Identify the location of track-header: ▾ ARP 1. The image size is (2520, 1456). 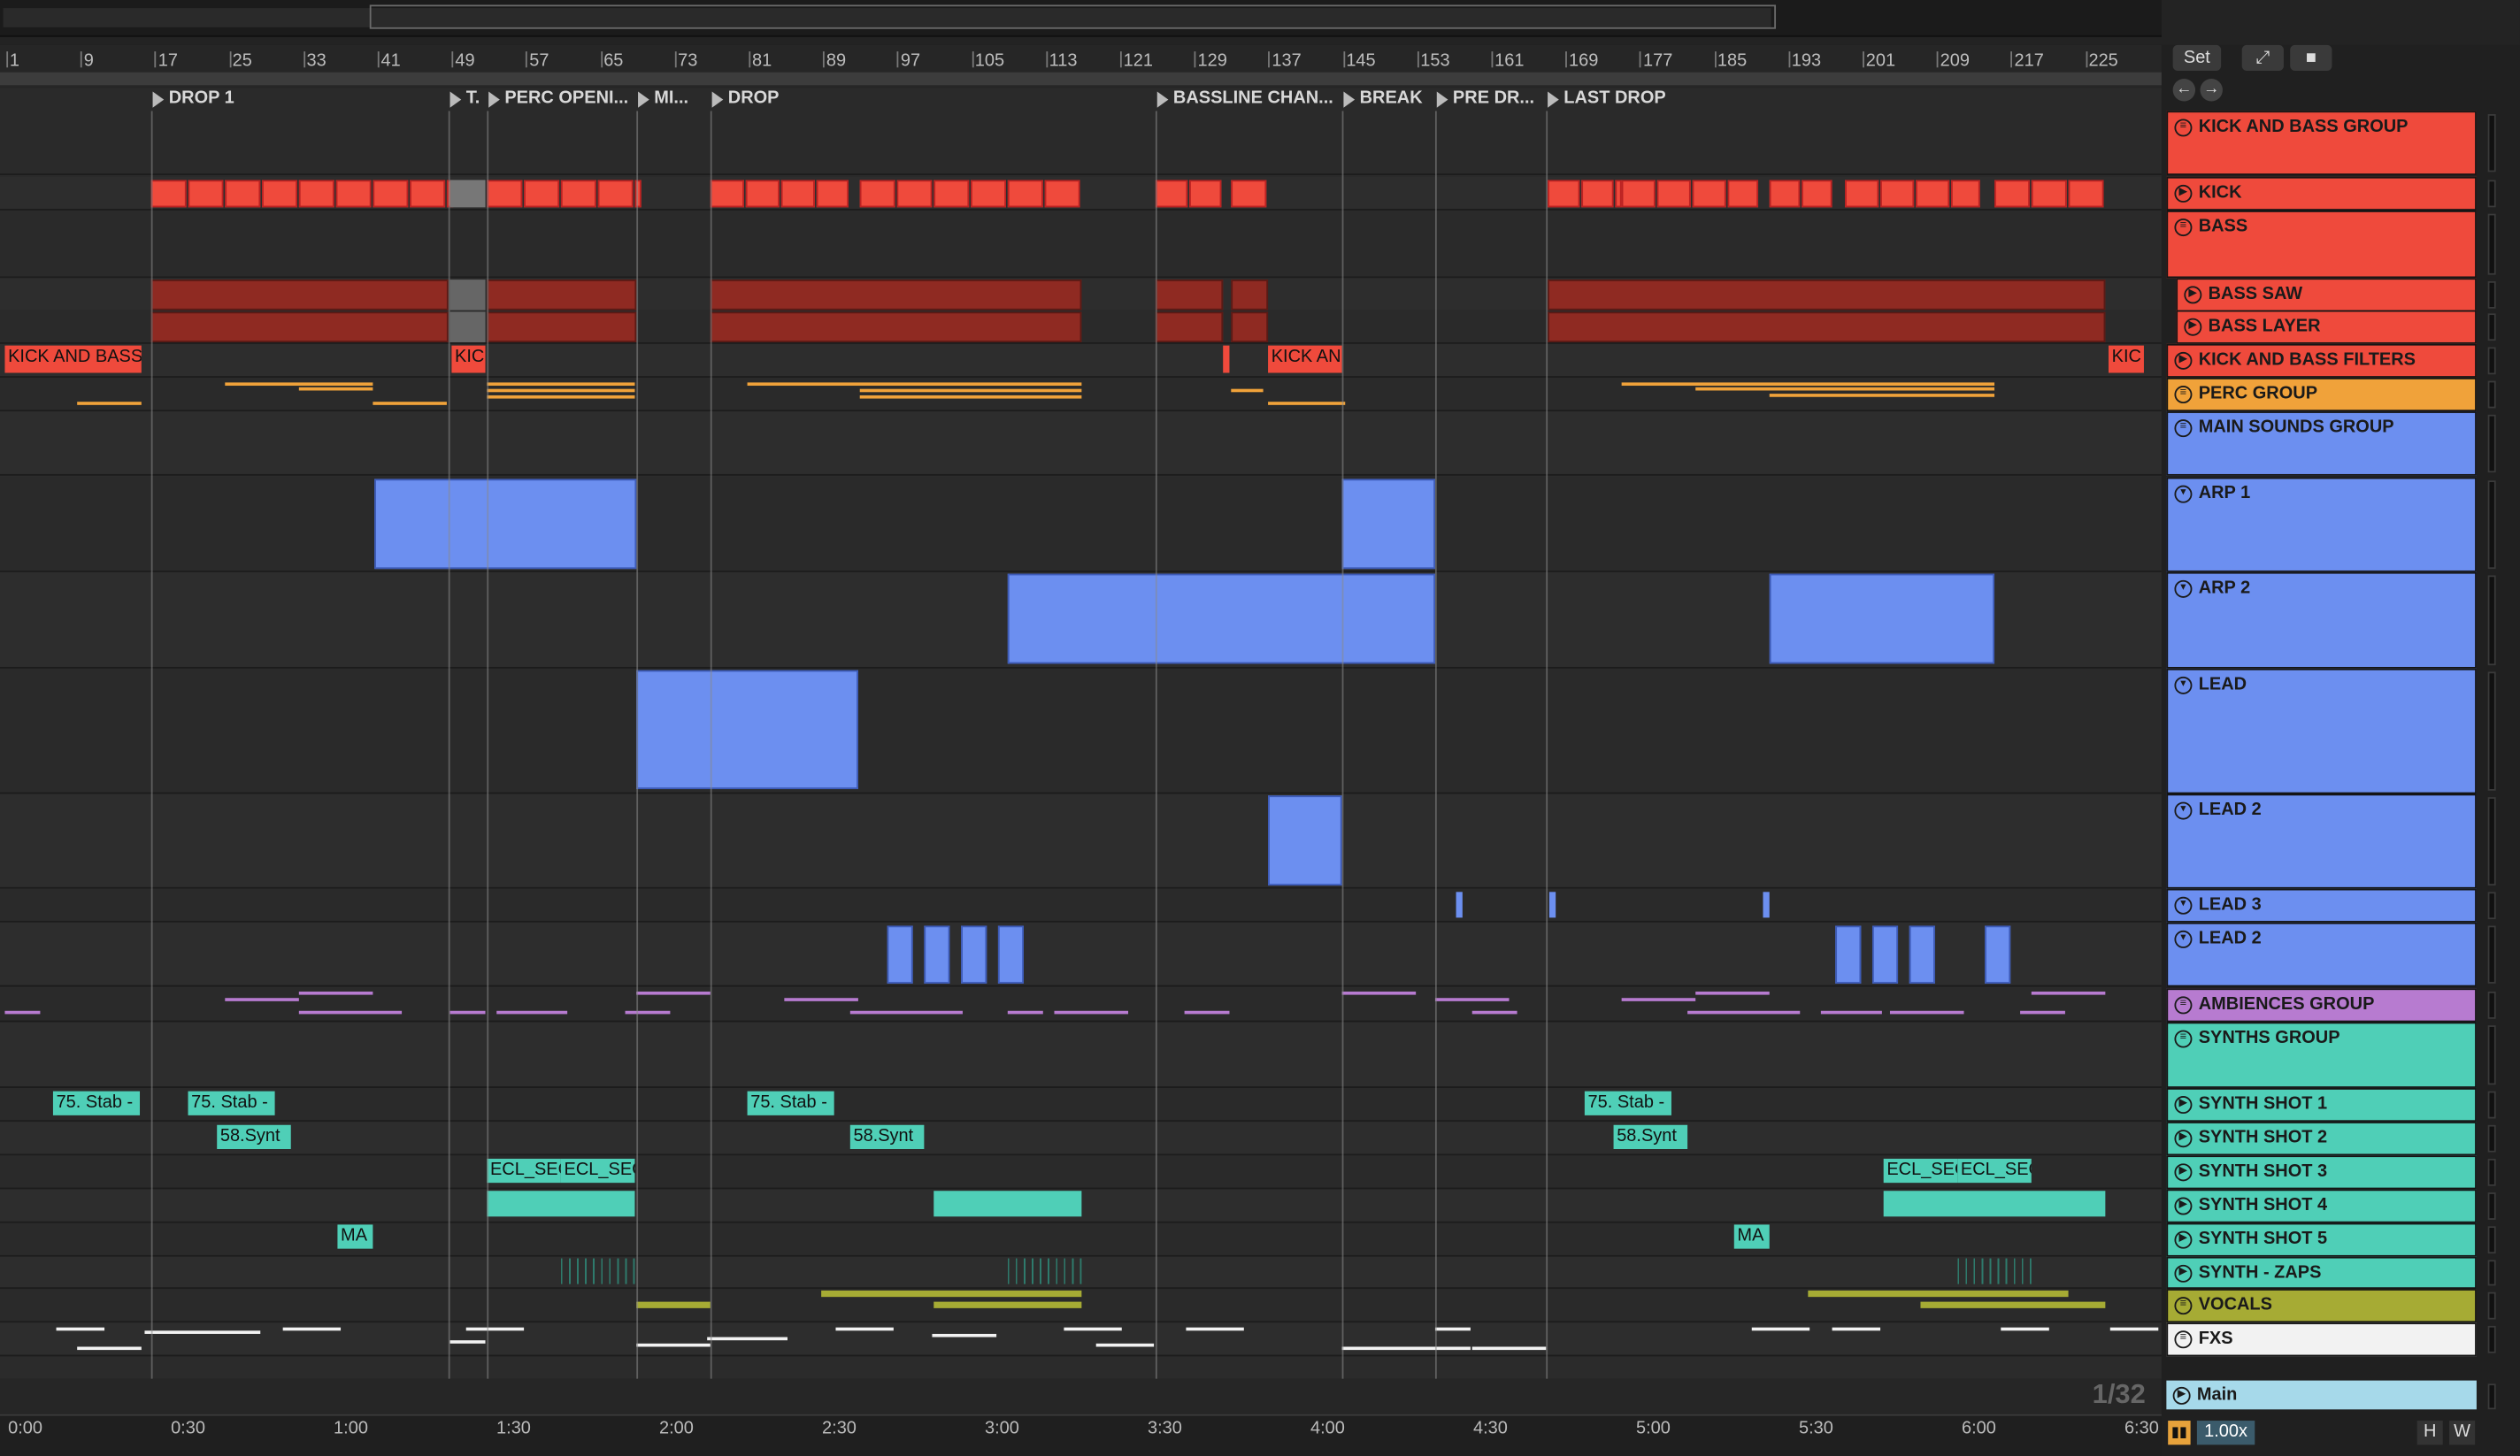
(2321, 524).